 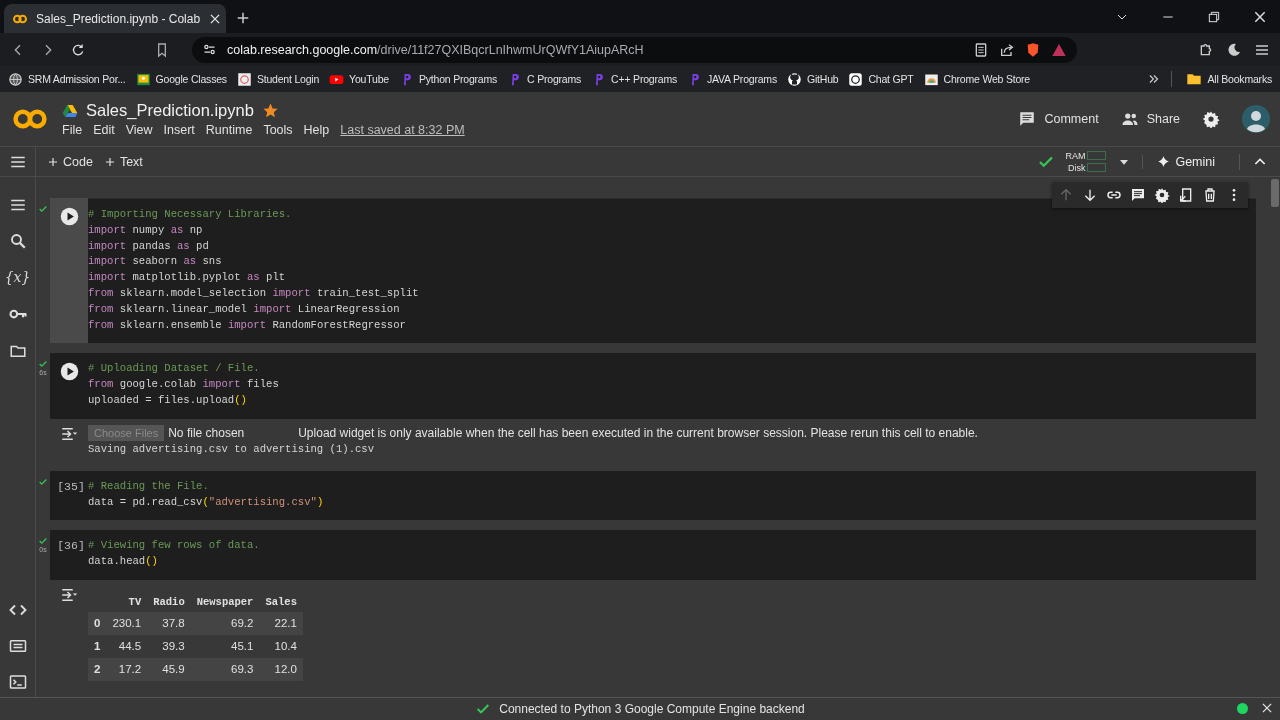 I want to click on bookmark-link: C++ Programs, so click(x=634, y=79).